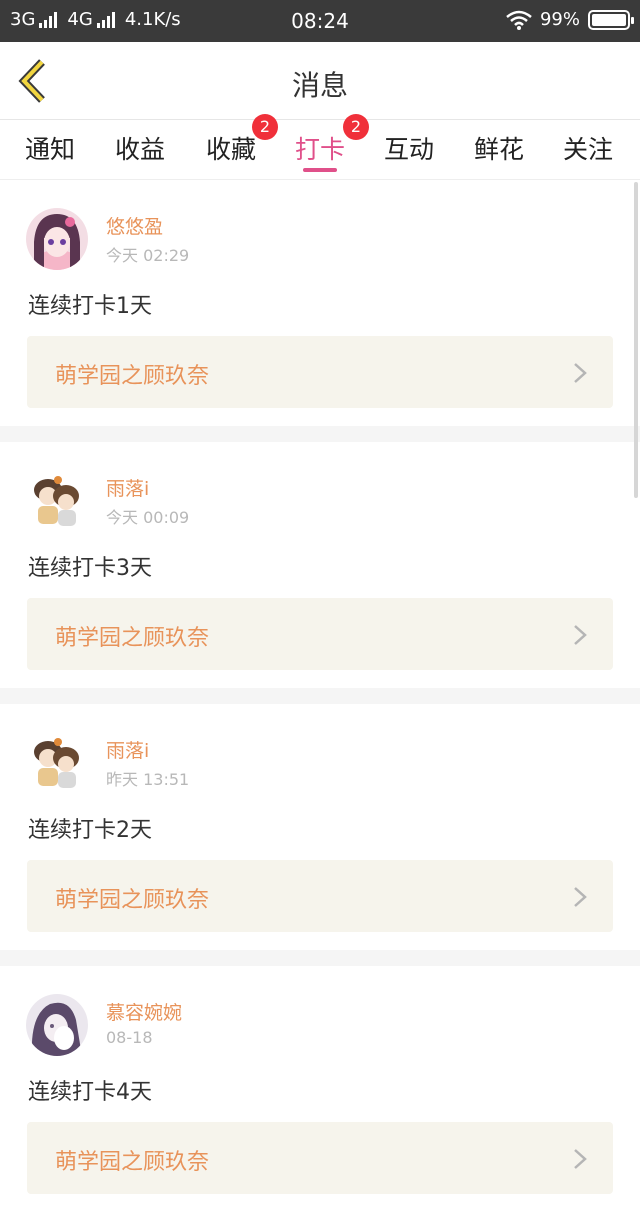  Describe the element at coordinates (588, 148) in the screenshot. I see `tab-follow: 关注` at that location.